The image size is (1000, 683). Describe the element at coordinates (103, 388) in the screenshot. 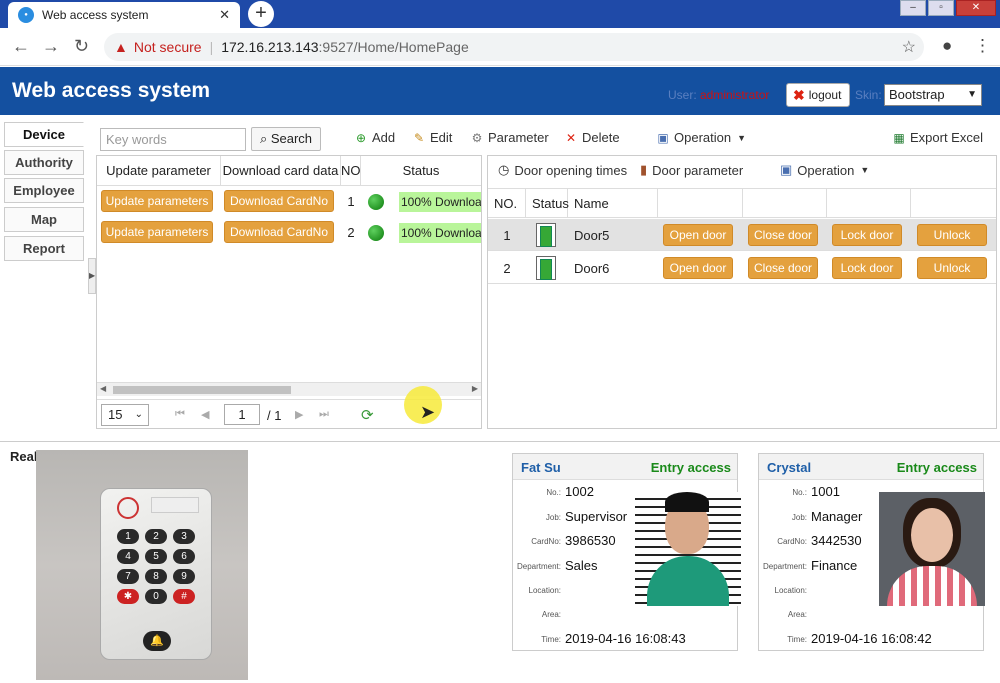

I see `scroll-left-icon: ◀` at that location.